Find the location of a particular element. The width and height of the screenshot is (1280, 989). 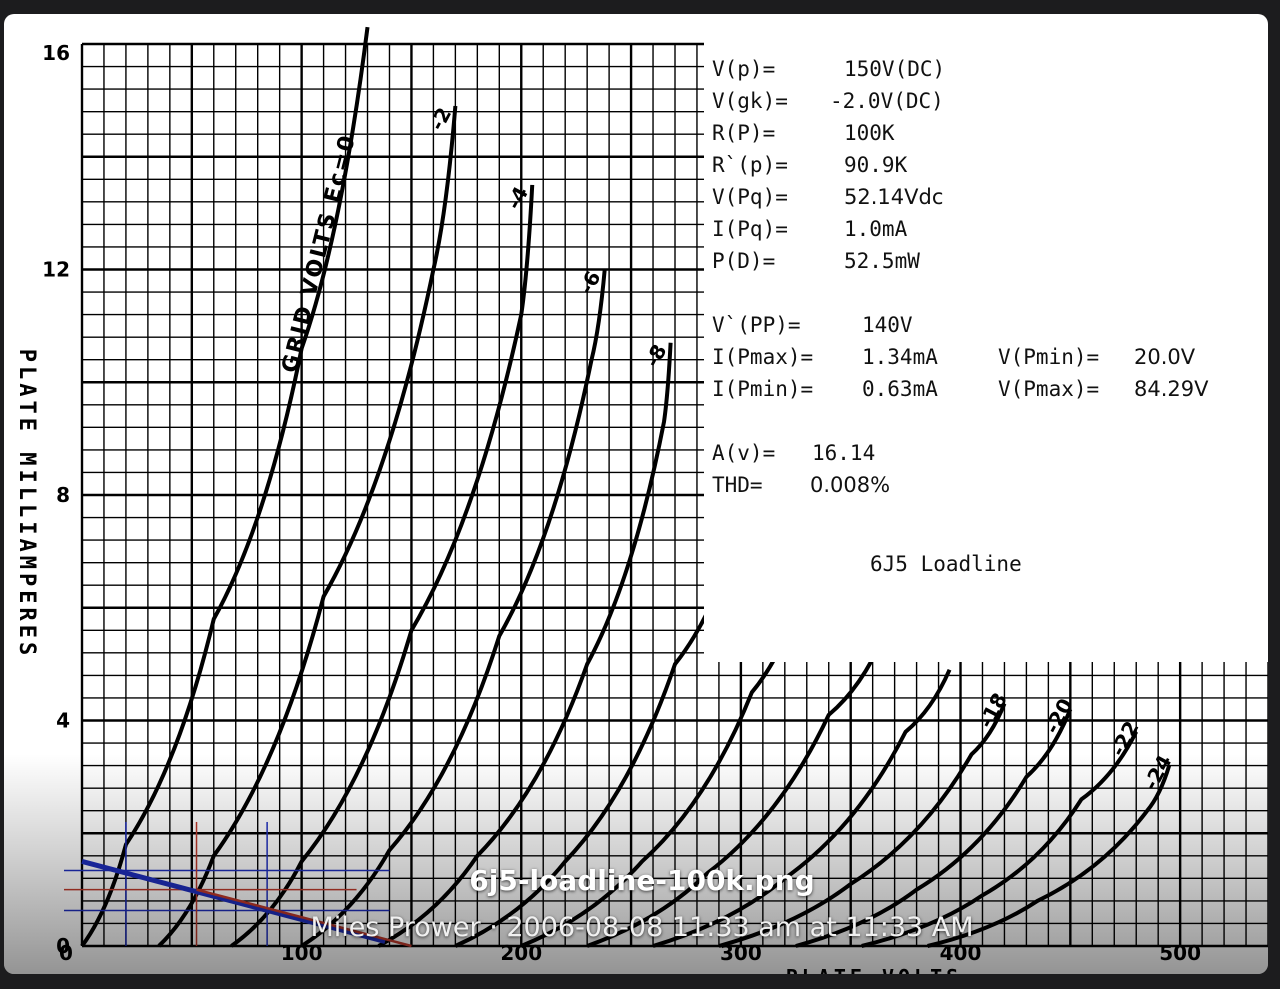

info-vp: V(p)= 150V(DC) is located at coordinates (829, 69).